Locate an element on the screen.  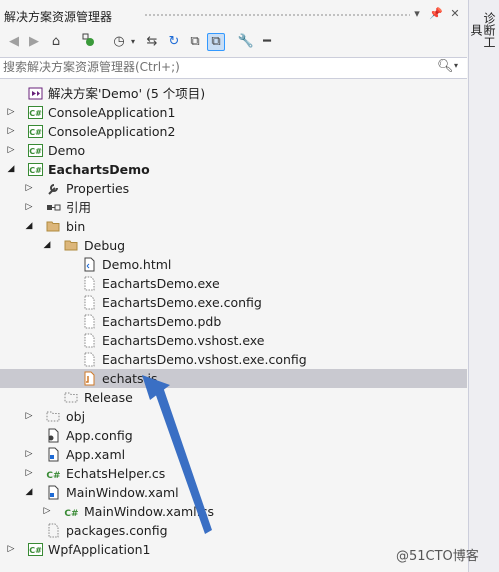
chevron-down-icon: ▾ is located at coordinates (417, 14).